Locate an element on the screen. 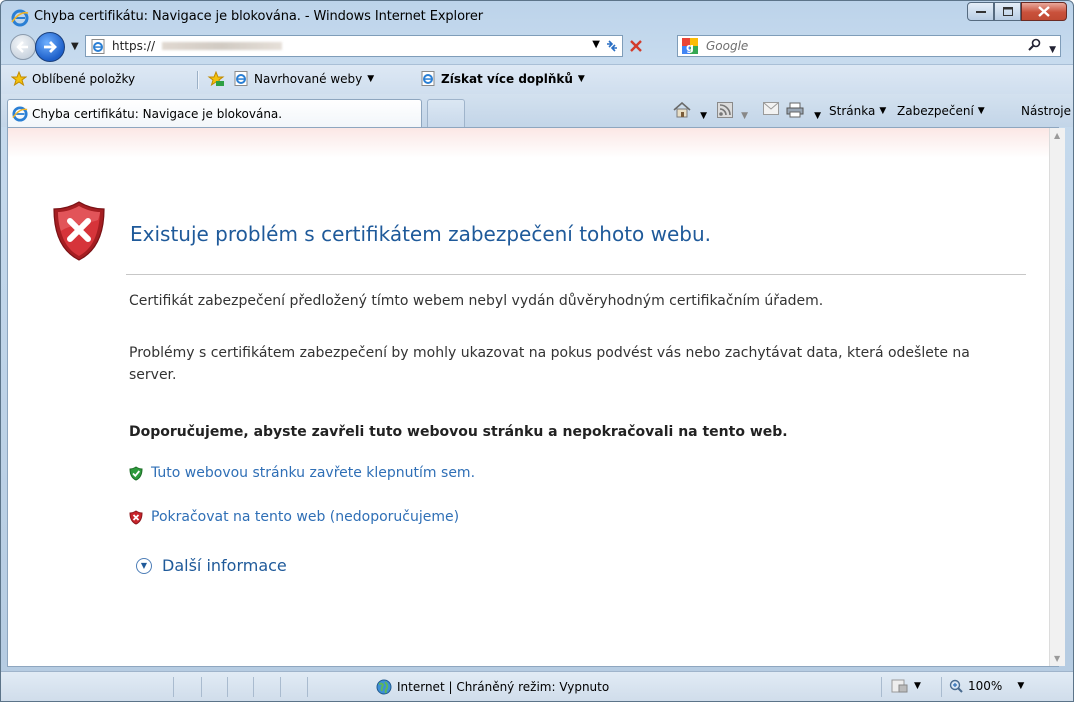 The width and height of the screenshot is (1074, 702). zoom-level: 100% is located at coordinates (985, 686).